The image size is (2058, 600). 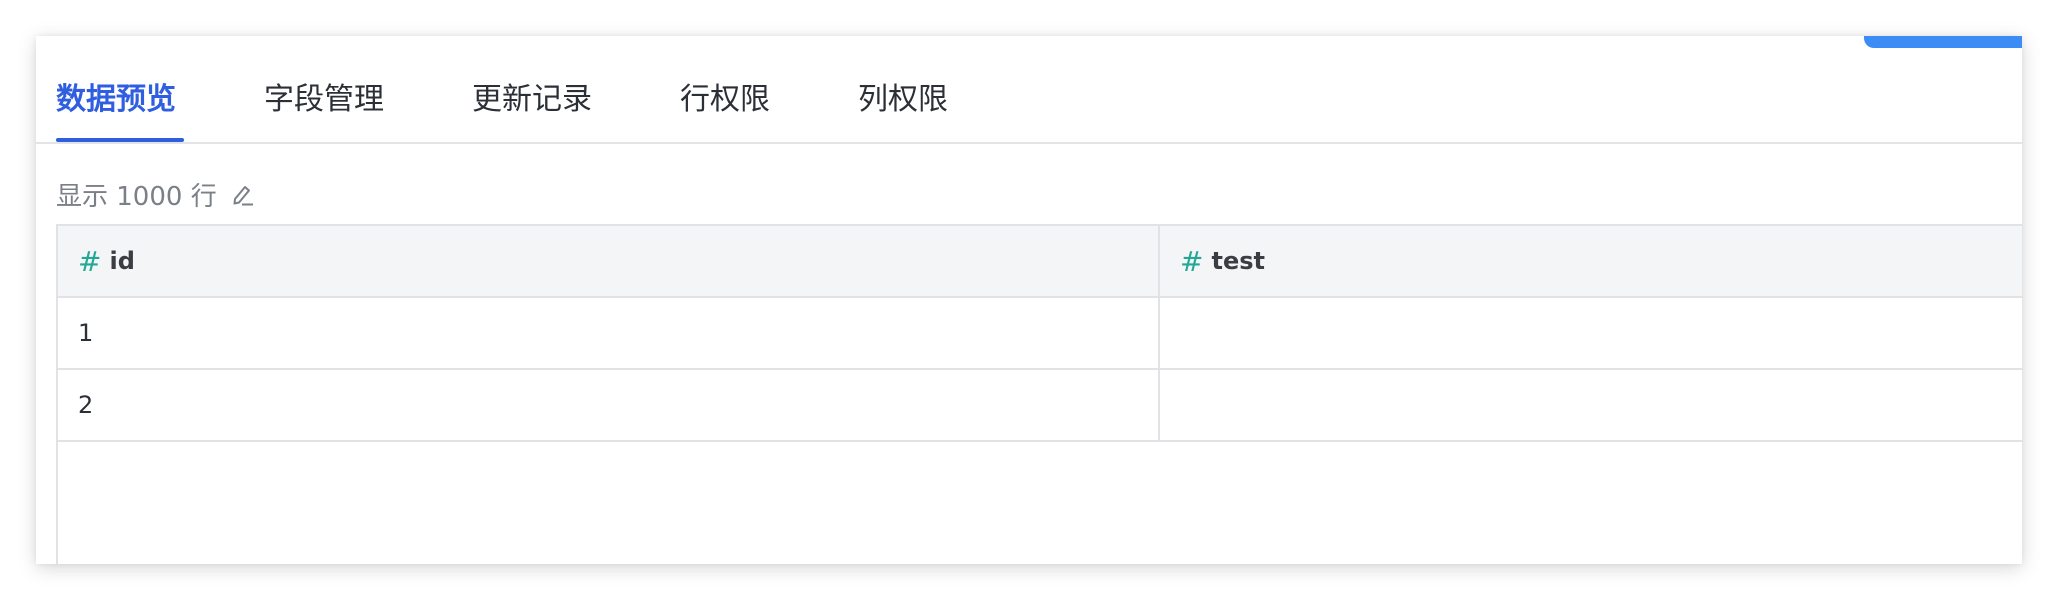 I want to click on column-divider, so click(x=1159, y=334).